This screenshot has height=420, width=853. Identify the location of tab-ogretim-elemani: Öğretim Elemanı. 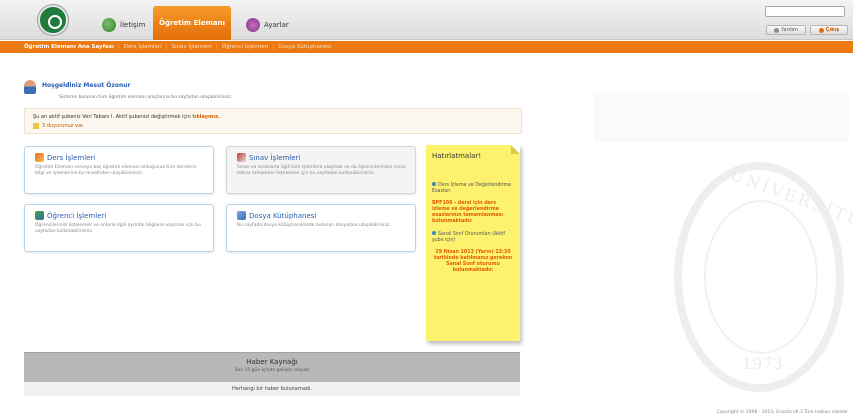
(192, 23).